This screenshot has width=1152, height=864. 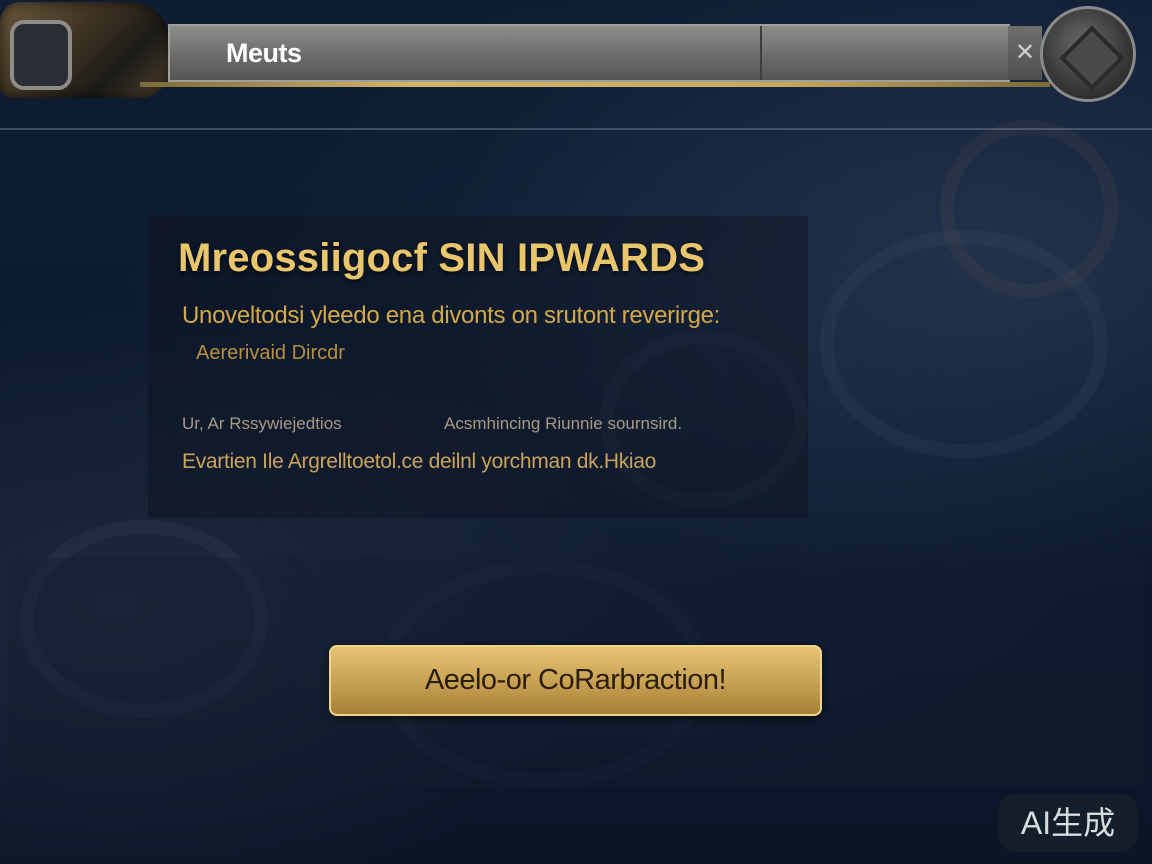 What do you see at coordinates (1068, 823) in the screenshot?
I see `ai-generated-watermark: AI生成` at bounding box center [1068, 823].